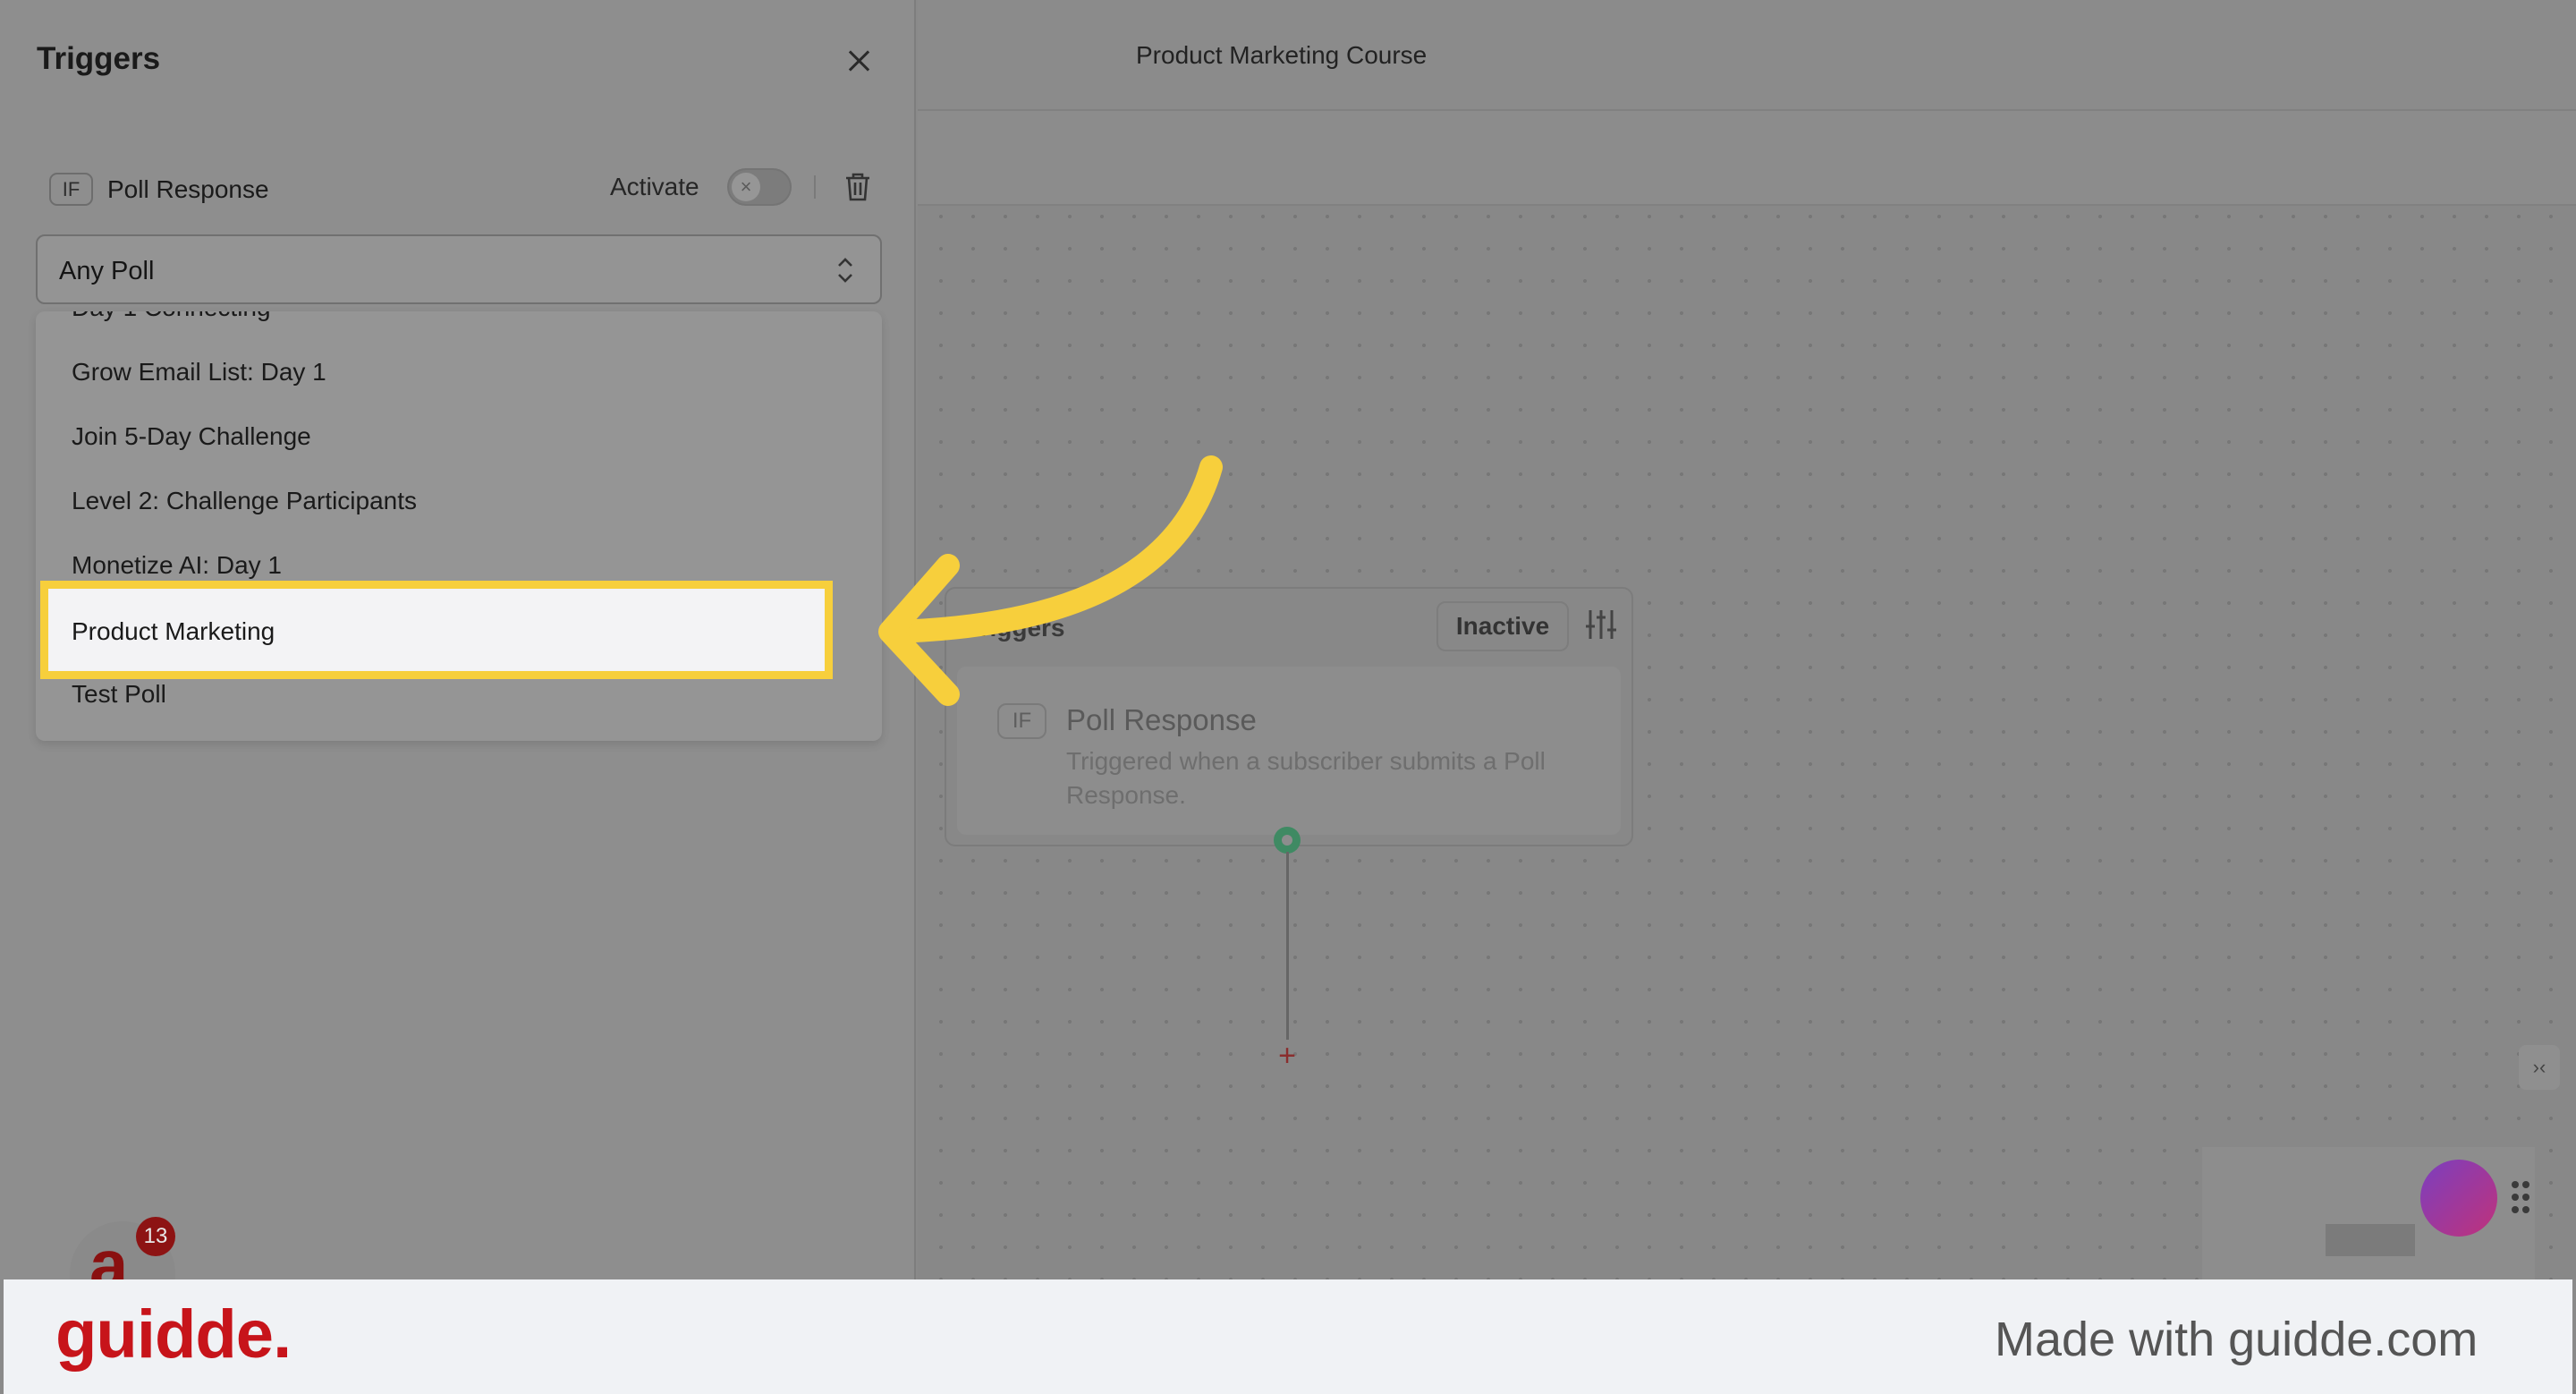 The image size is (2576, 1394). I want to click on sliders-icon, so click(1601, 624).